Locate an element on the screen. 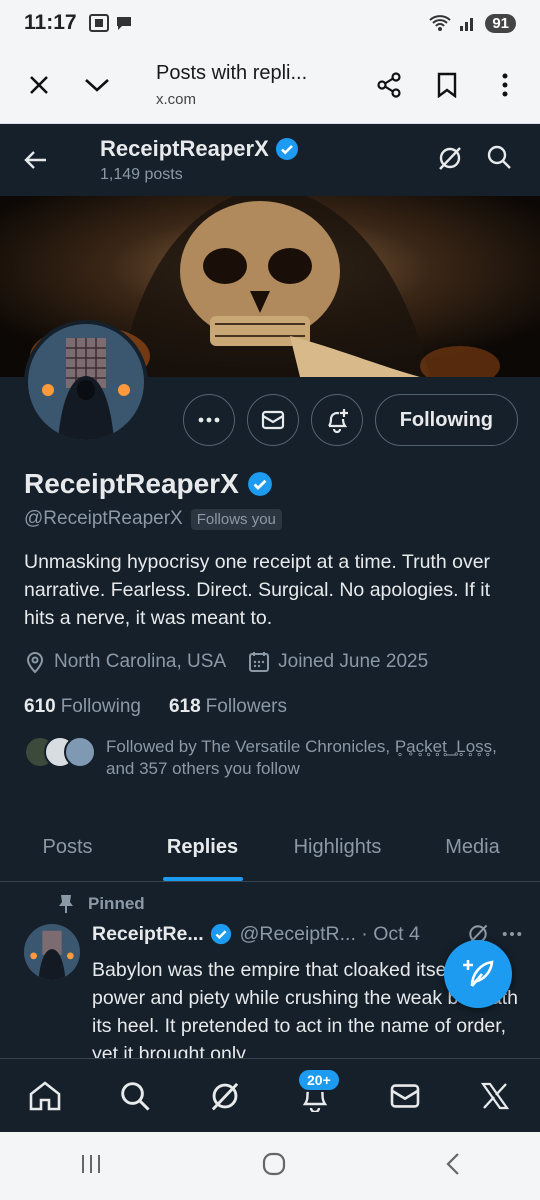 This screenshot has height=1200, width=540. x-logo-icon is located at coordinates (495, 1095).